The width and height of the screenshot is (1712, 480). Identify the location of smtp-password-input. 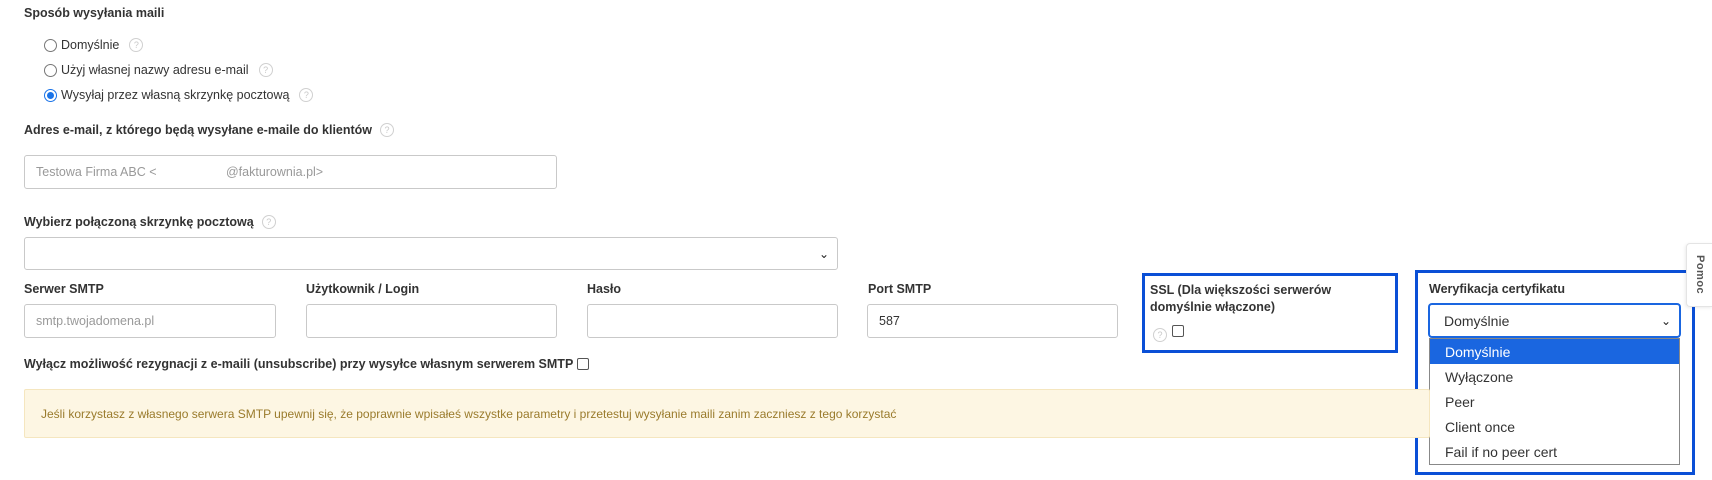
(712, 321).